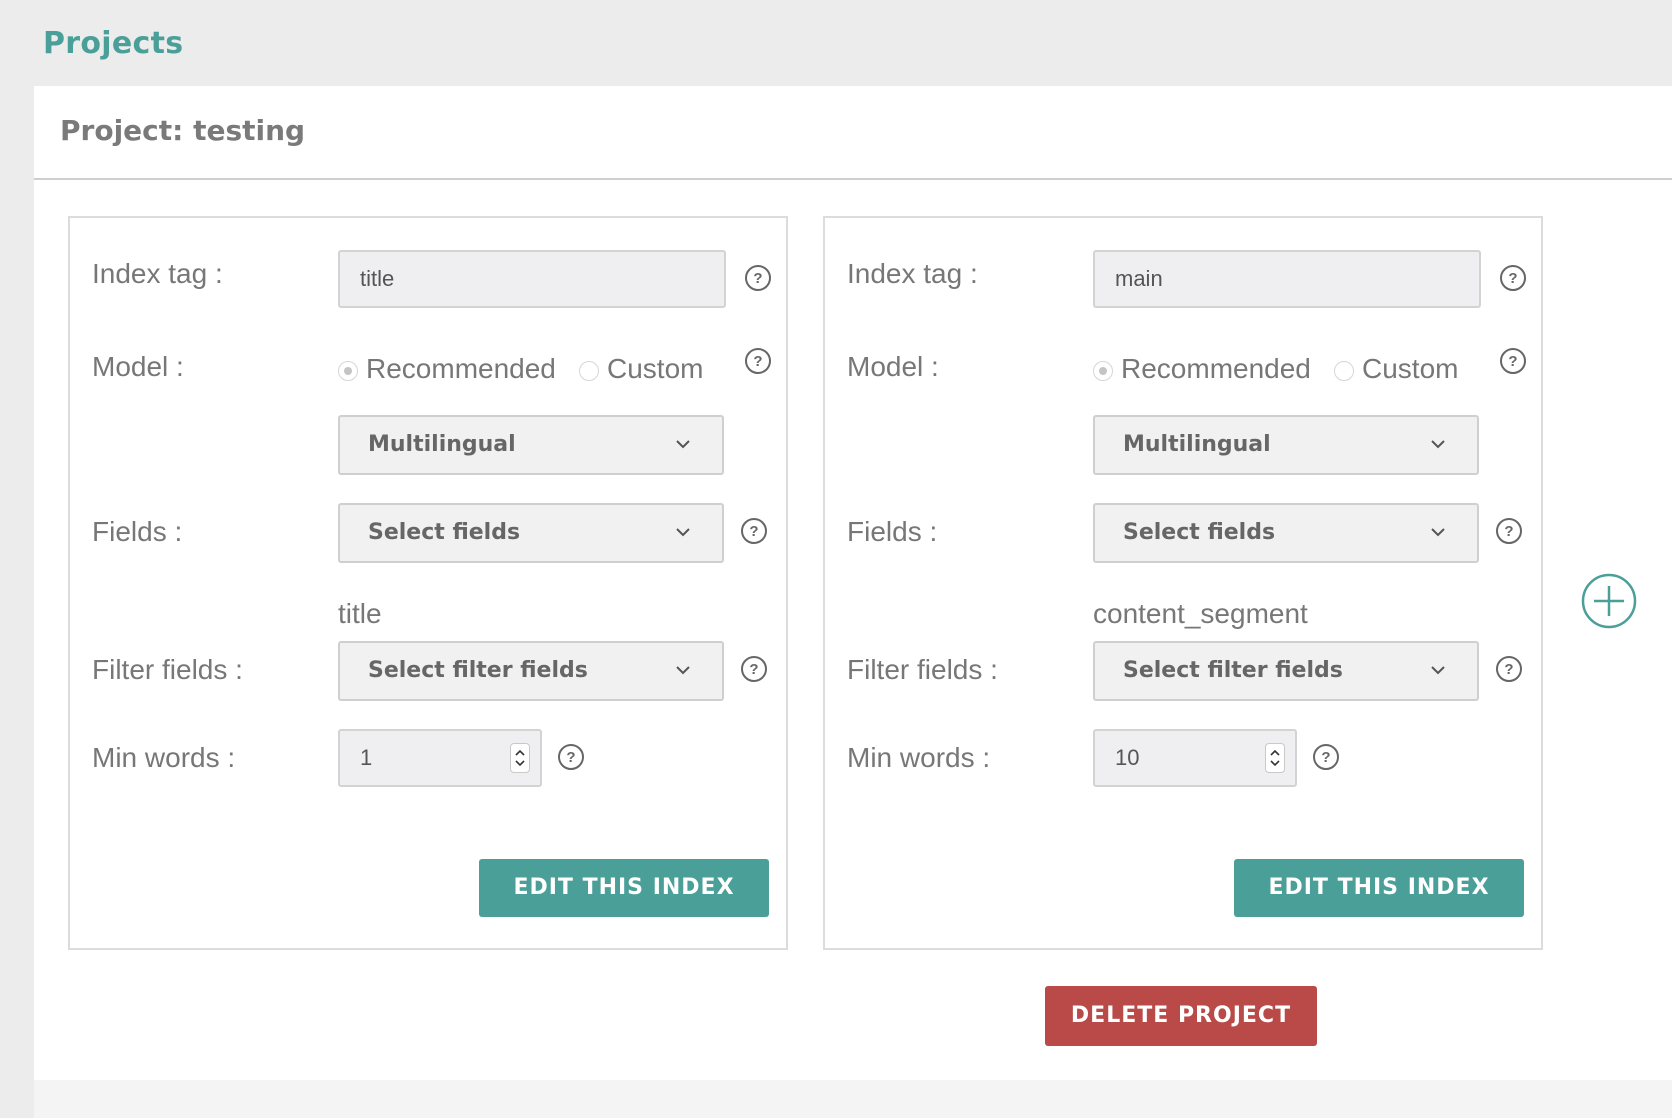 This screenshot has width=1672, height=1118. I want to click on selected-field: content_segment, so click(1200, 613).